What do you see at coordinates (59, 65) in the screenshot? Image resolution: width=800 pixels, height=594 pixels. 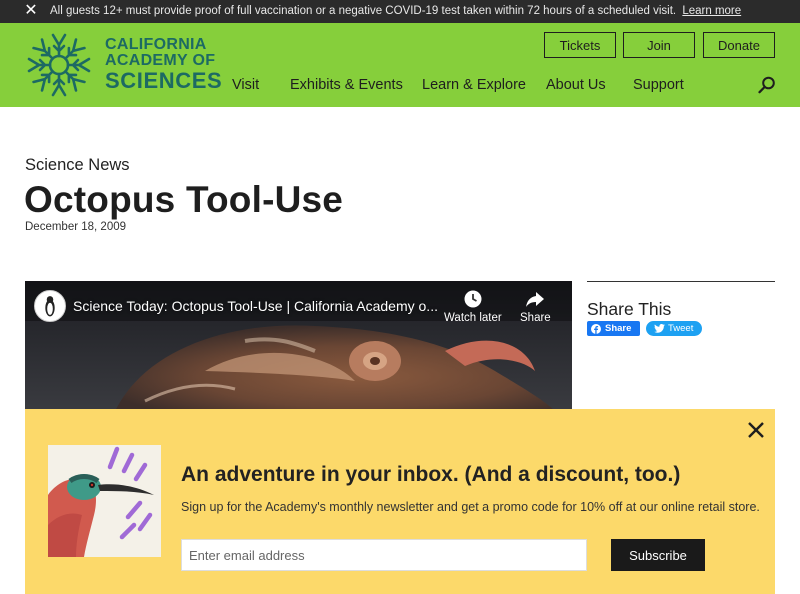 I see `starburst-logo-icon` at bounding box center [59, 65].